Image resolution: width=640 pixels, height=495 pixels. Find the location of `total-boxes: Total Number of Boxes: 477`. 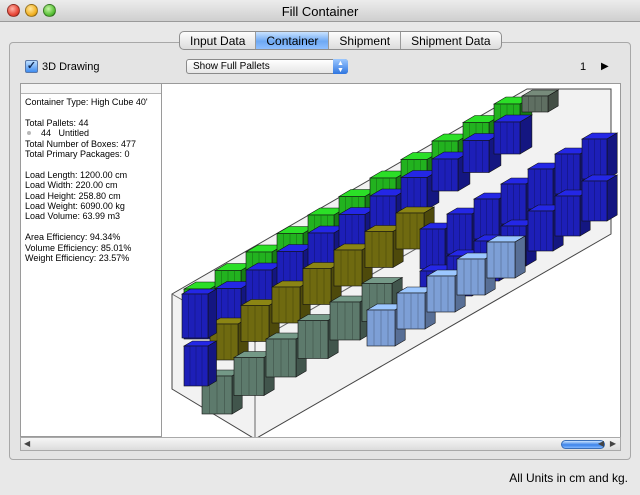

total-boxes: Total Number of Boxes: 477 is located at coordinates (81, 143).